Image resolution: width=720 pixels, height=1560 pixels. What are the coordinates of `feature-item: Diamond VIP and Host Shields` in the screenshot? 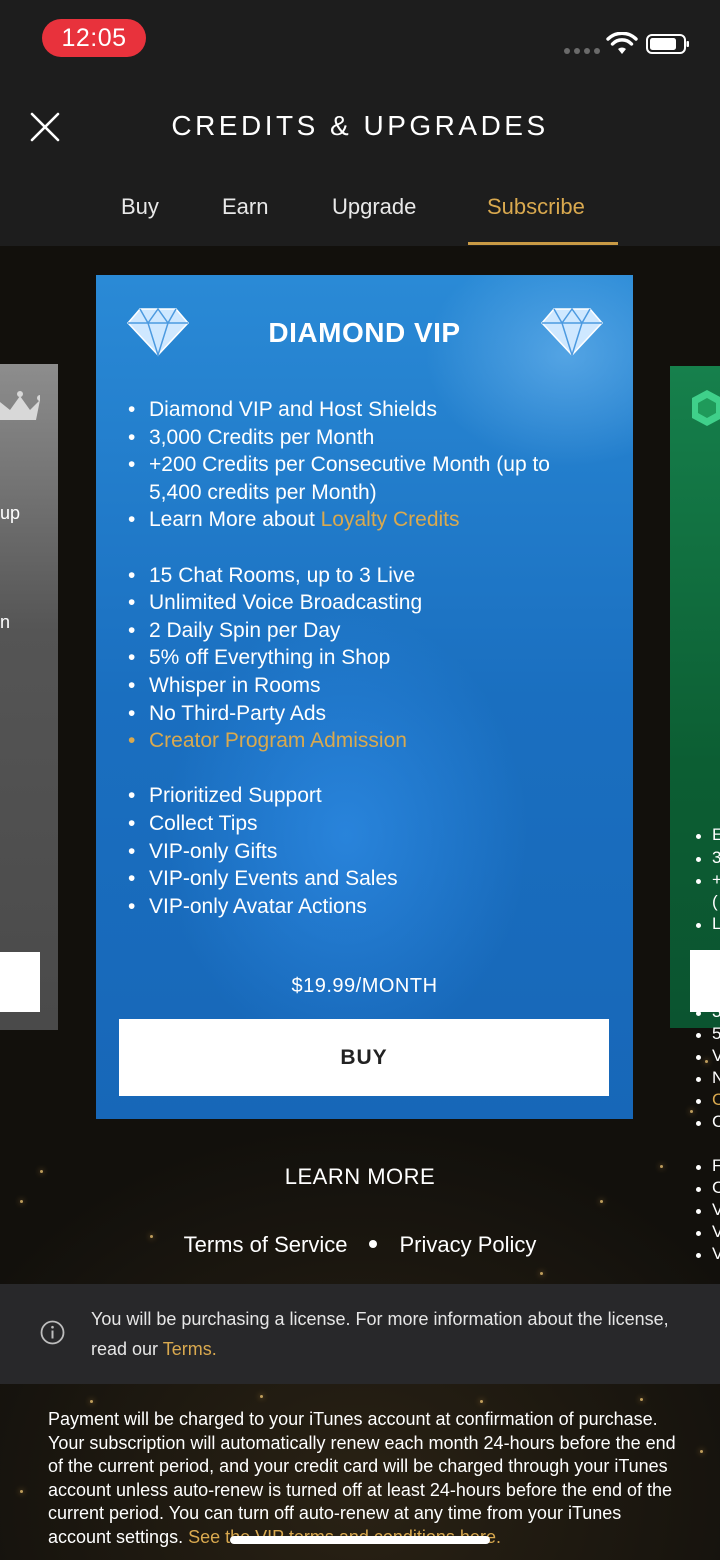 It's located at (368, 410).